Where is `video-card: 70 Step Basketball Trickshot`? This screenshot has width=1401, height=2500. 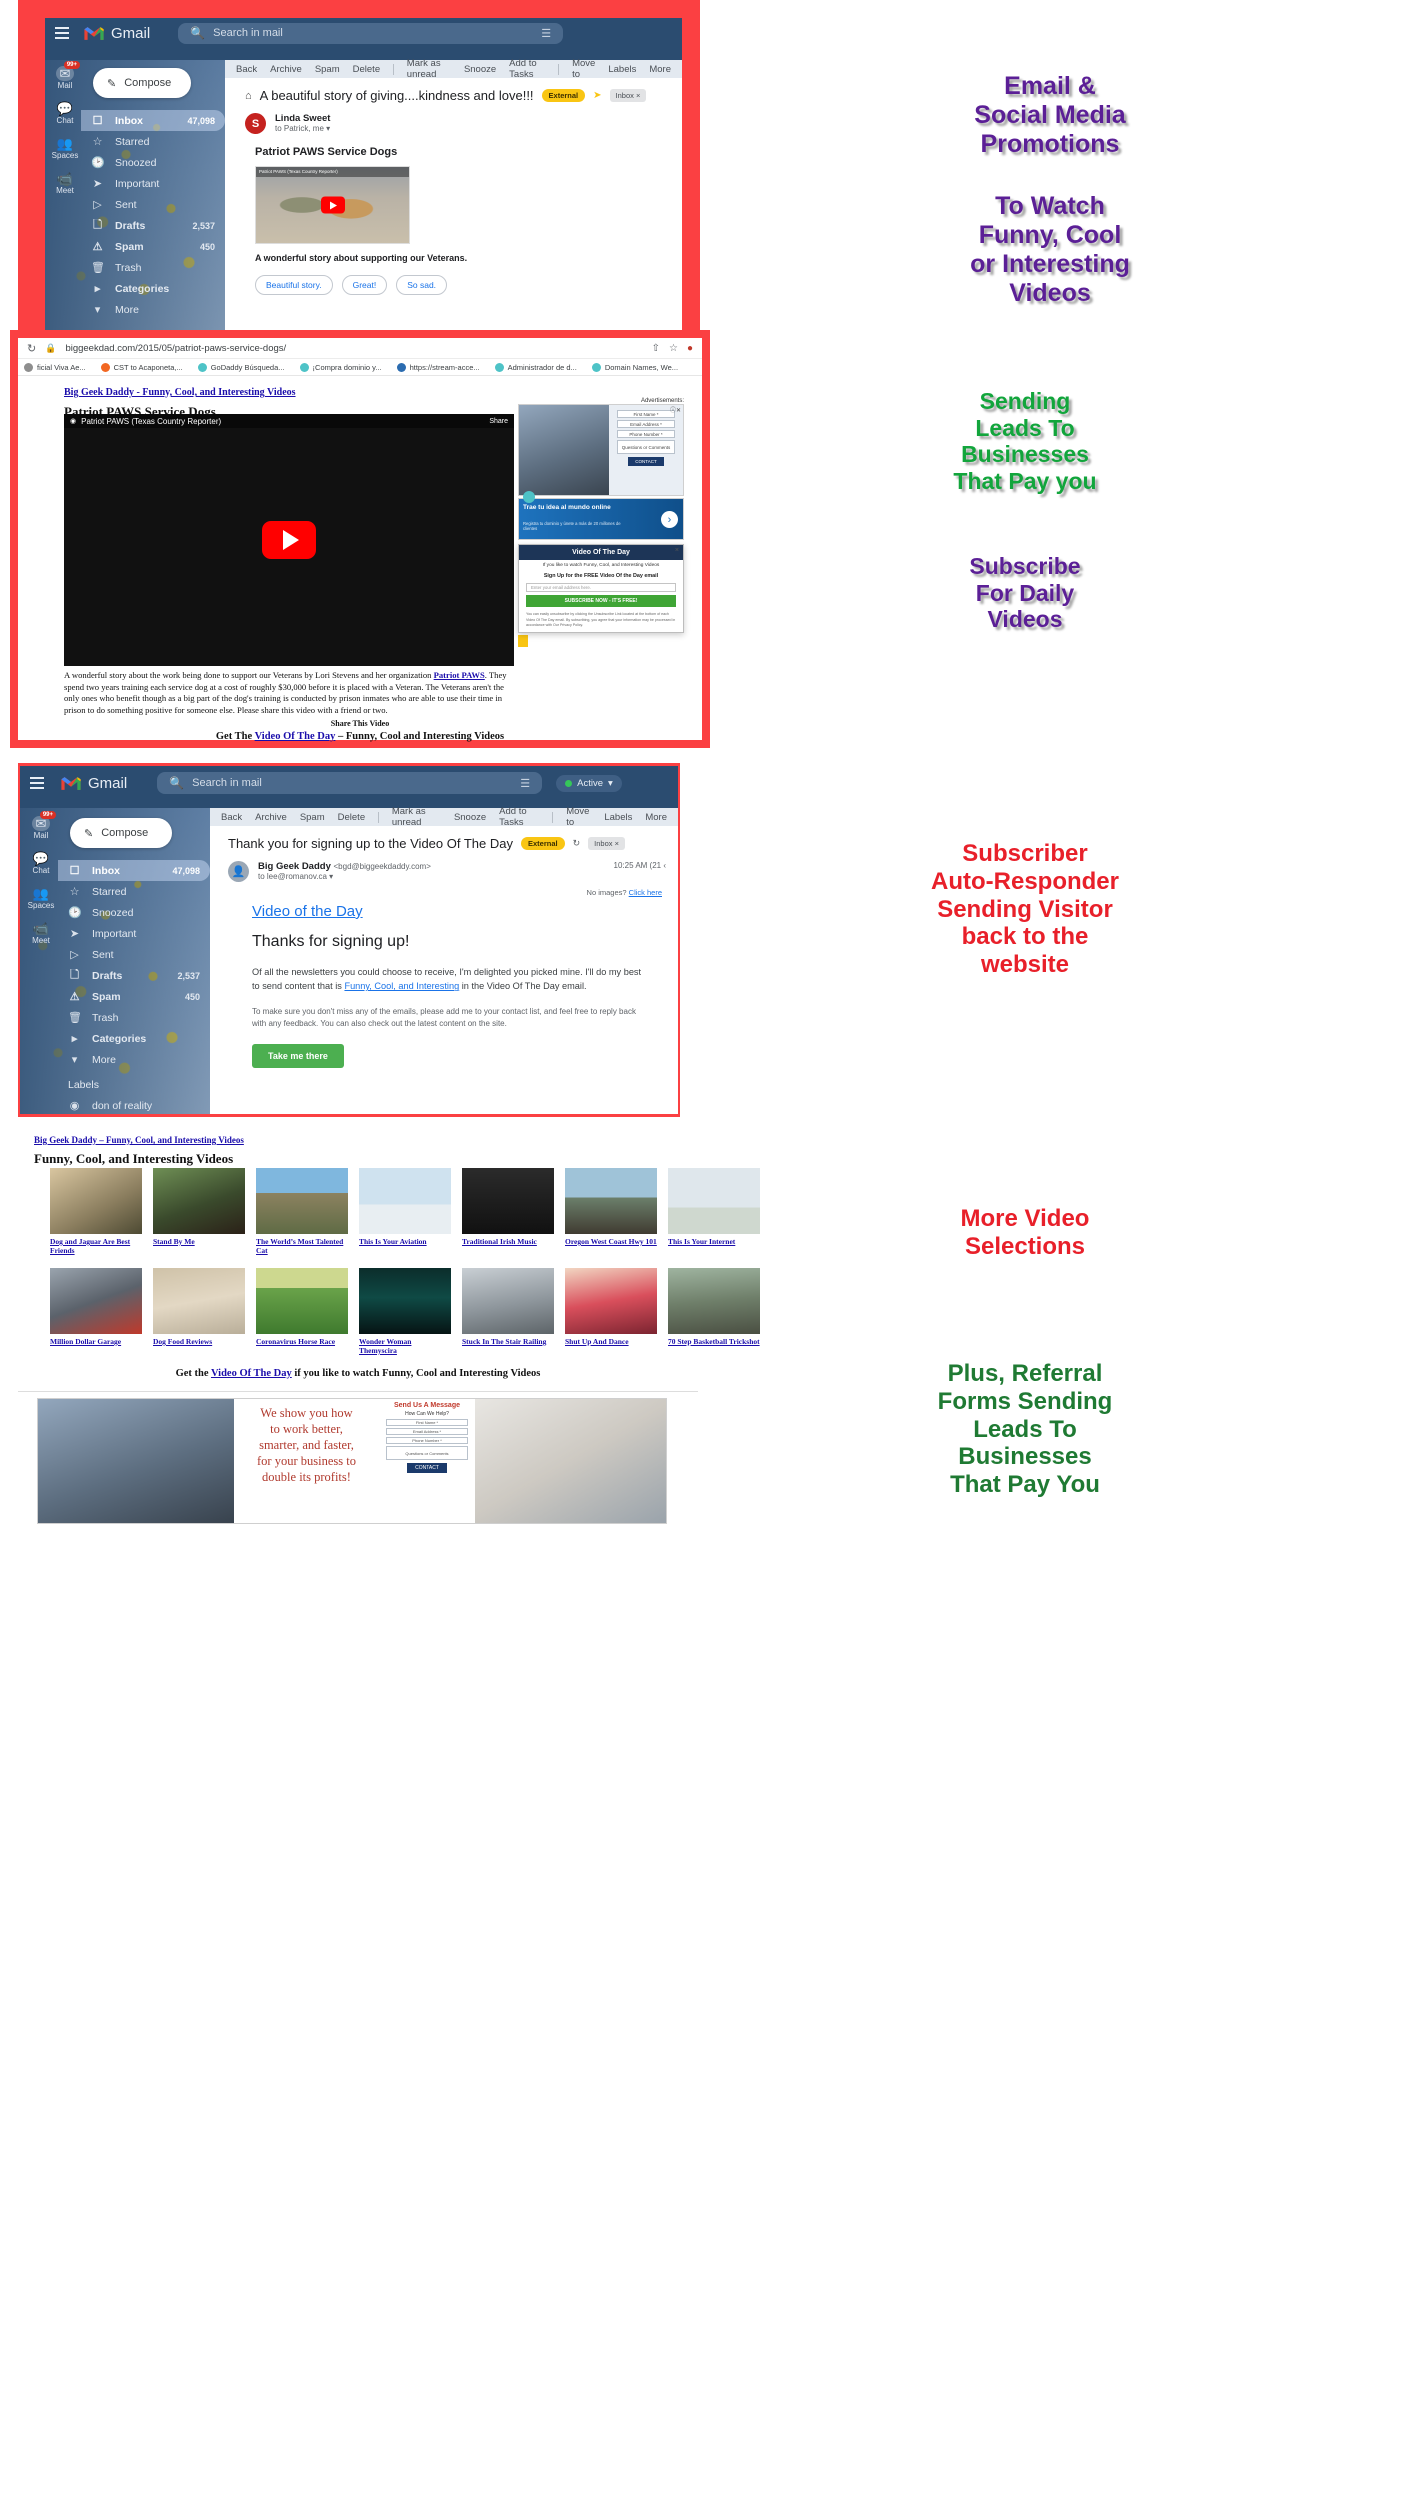 video-card: 70 Step Basketball Trickshot is located at coordinates (714, 1311).